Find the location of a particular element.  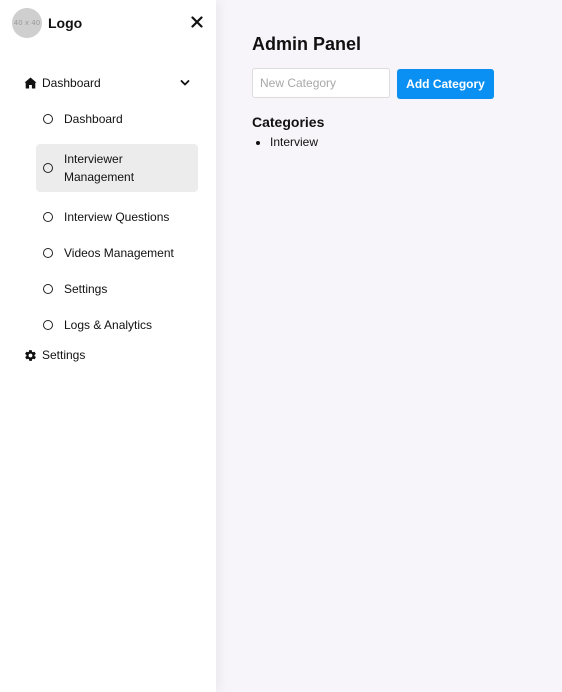

sidebar-item-label: Videos Management is located at coordinates (119, 253).